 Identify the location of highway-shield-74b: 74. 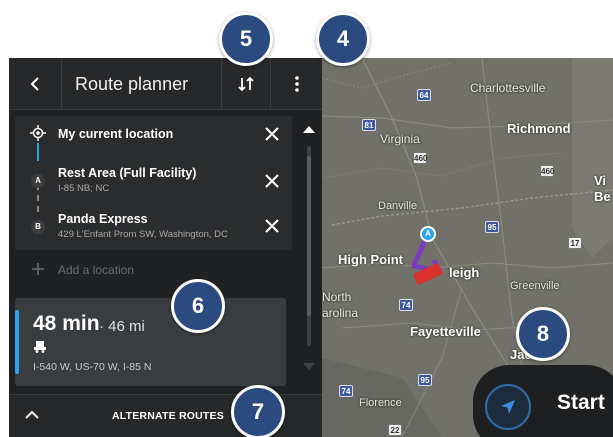
(346, 391).